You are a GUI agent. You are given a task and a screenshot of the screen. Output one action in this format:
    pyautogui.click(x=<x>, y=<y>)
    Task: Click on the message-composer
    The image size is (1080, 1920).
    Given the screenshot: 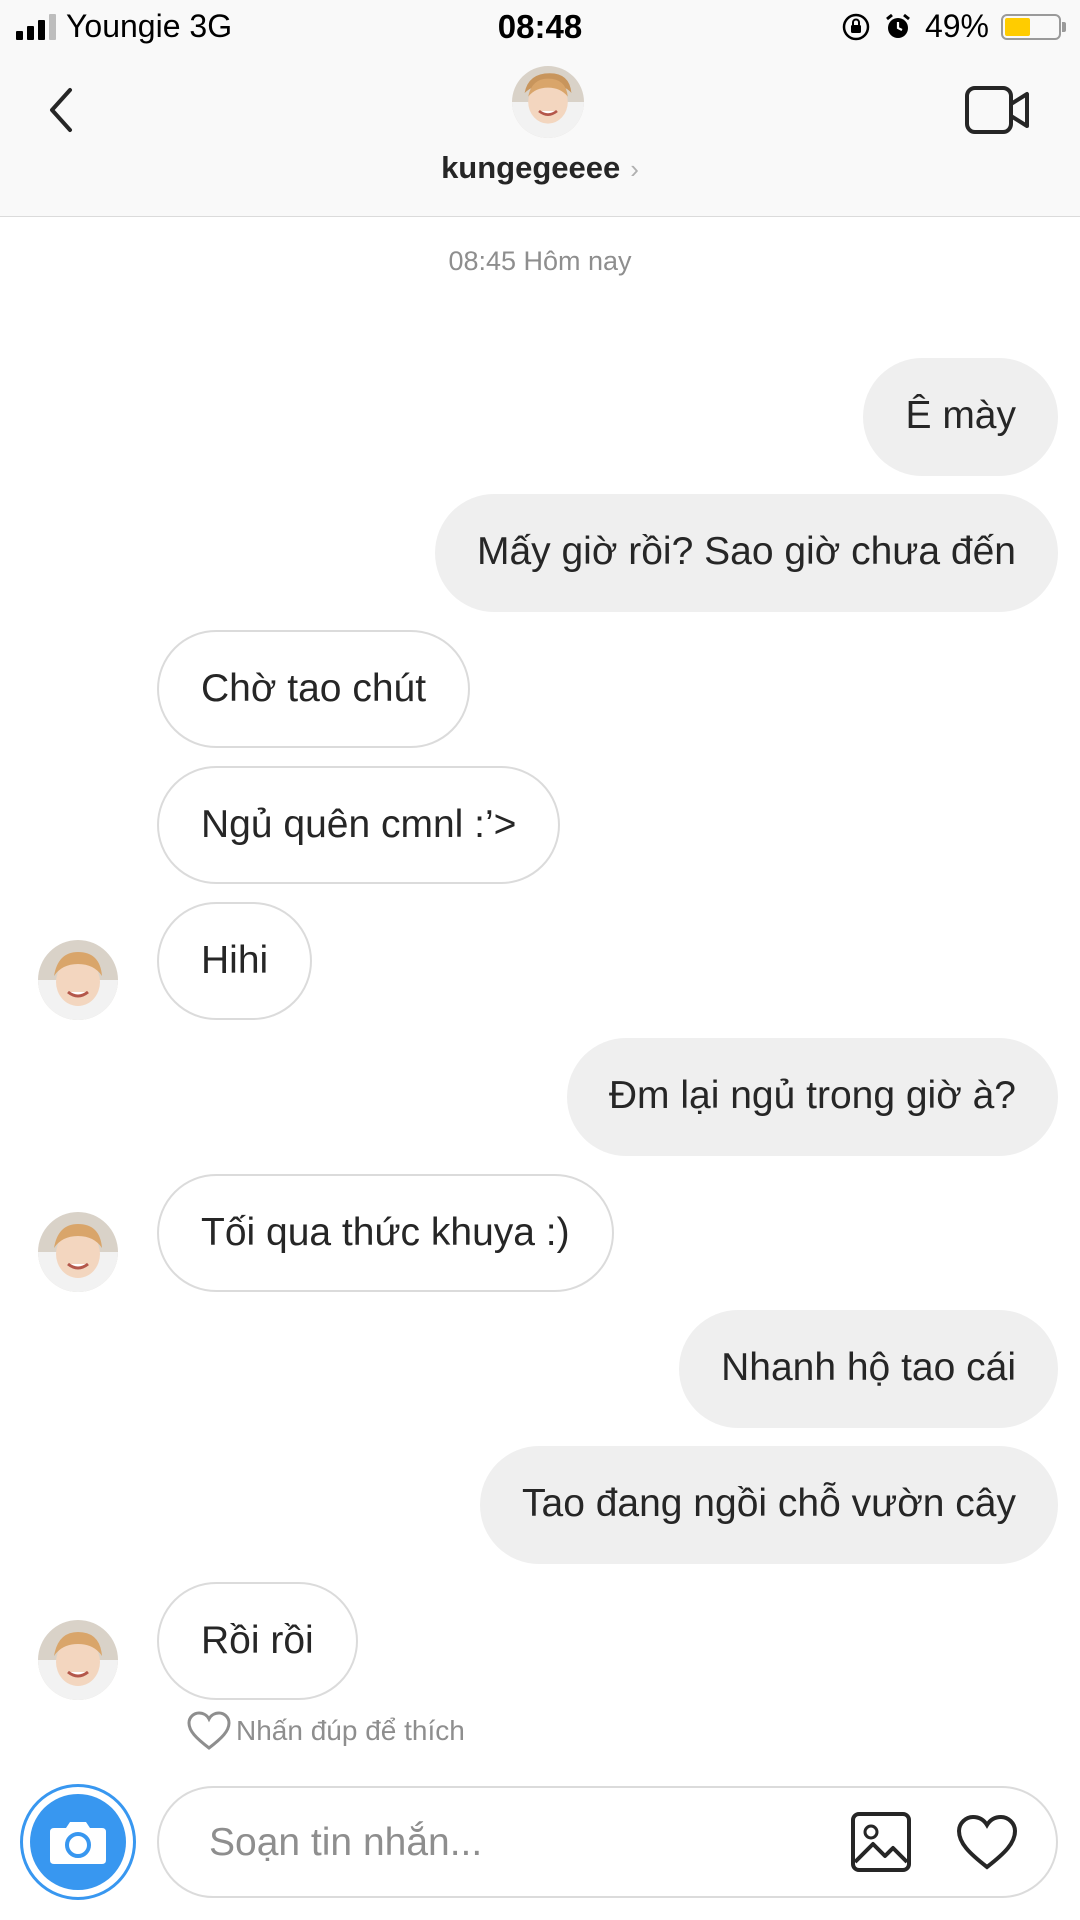 What is the action you would take?
    pyautogui.click(x=607, y=1842)
    